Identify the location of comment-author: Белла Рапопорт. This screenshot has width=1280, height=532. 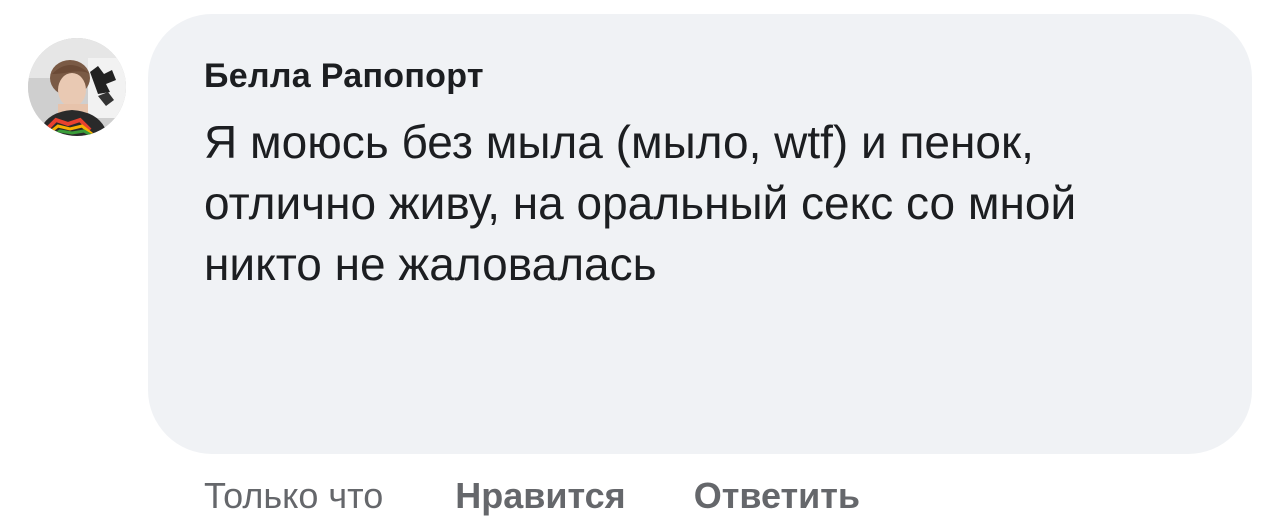
(708, 76).